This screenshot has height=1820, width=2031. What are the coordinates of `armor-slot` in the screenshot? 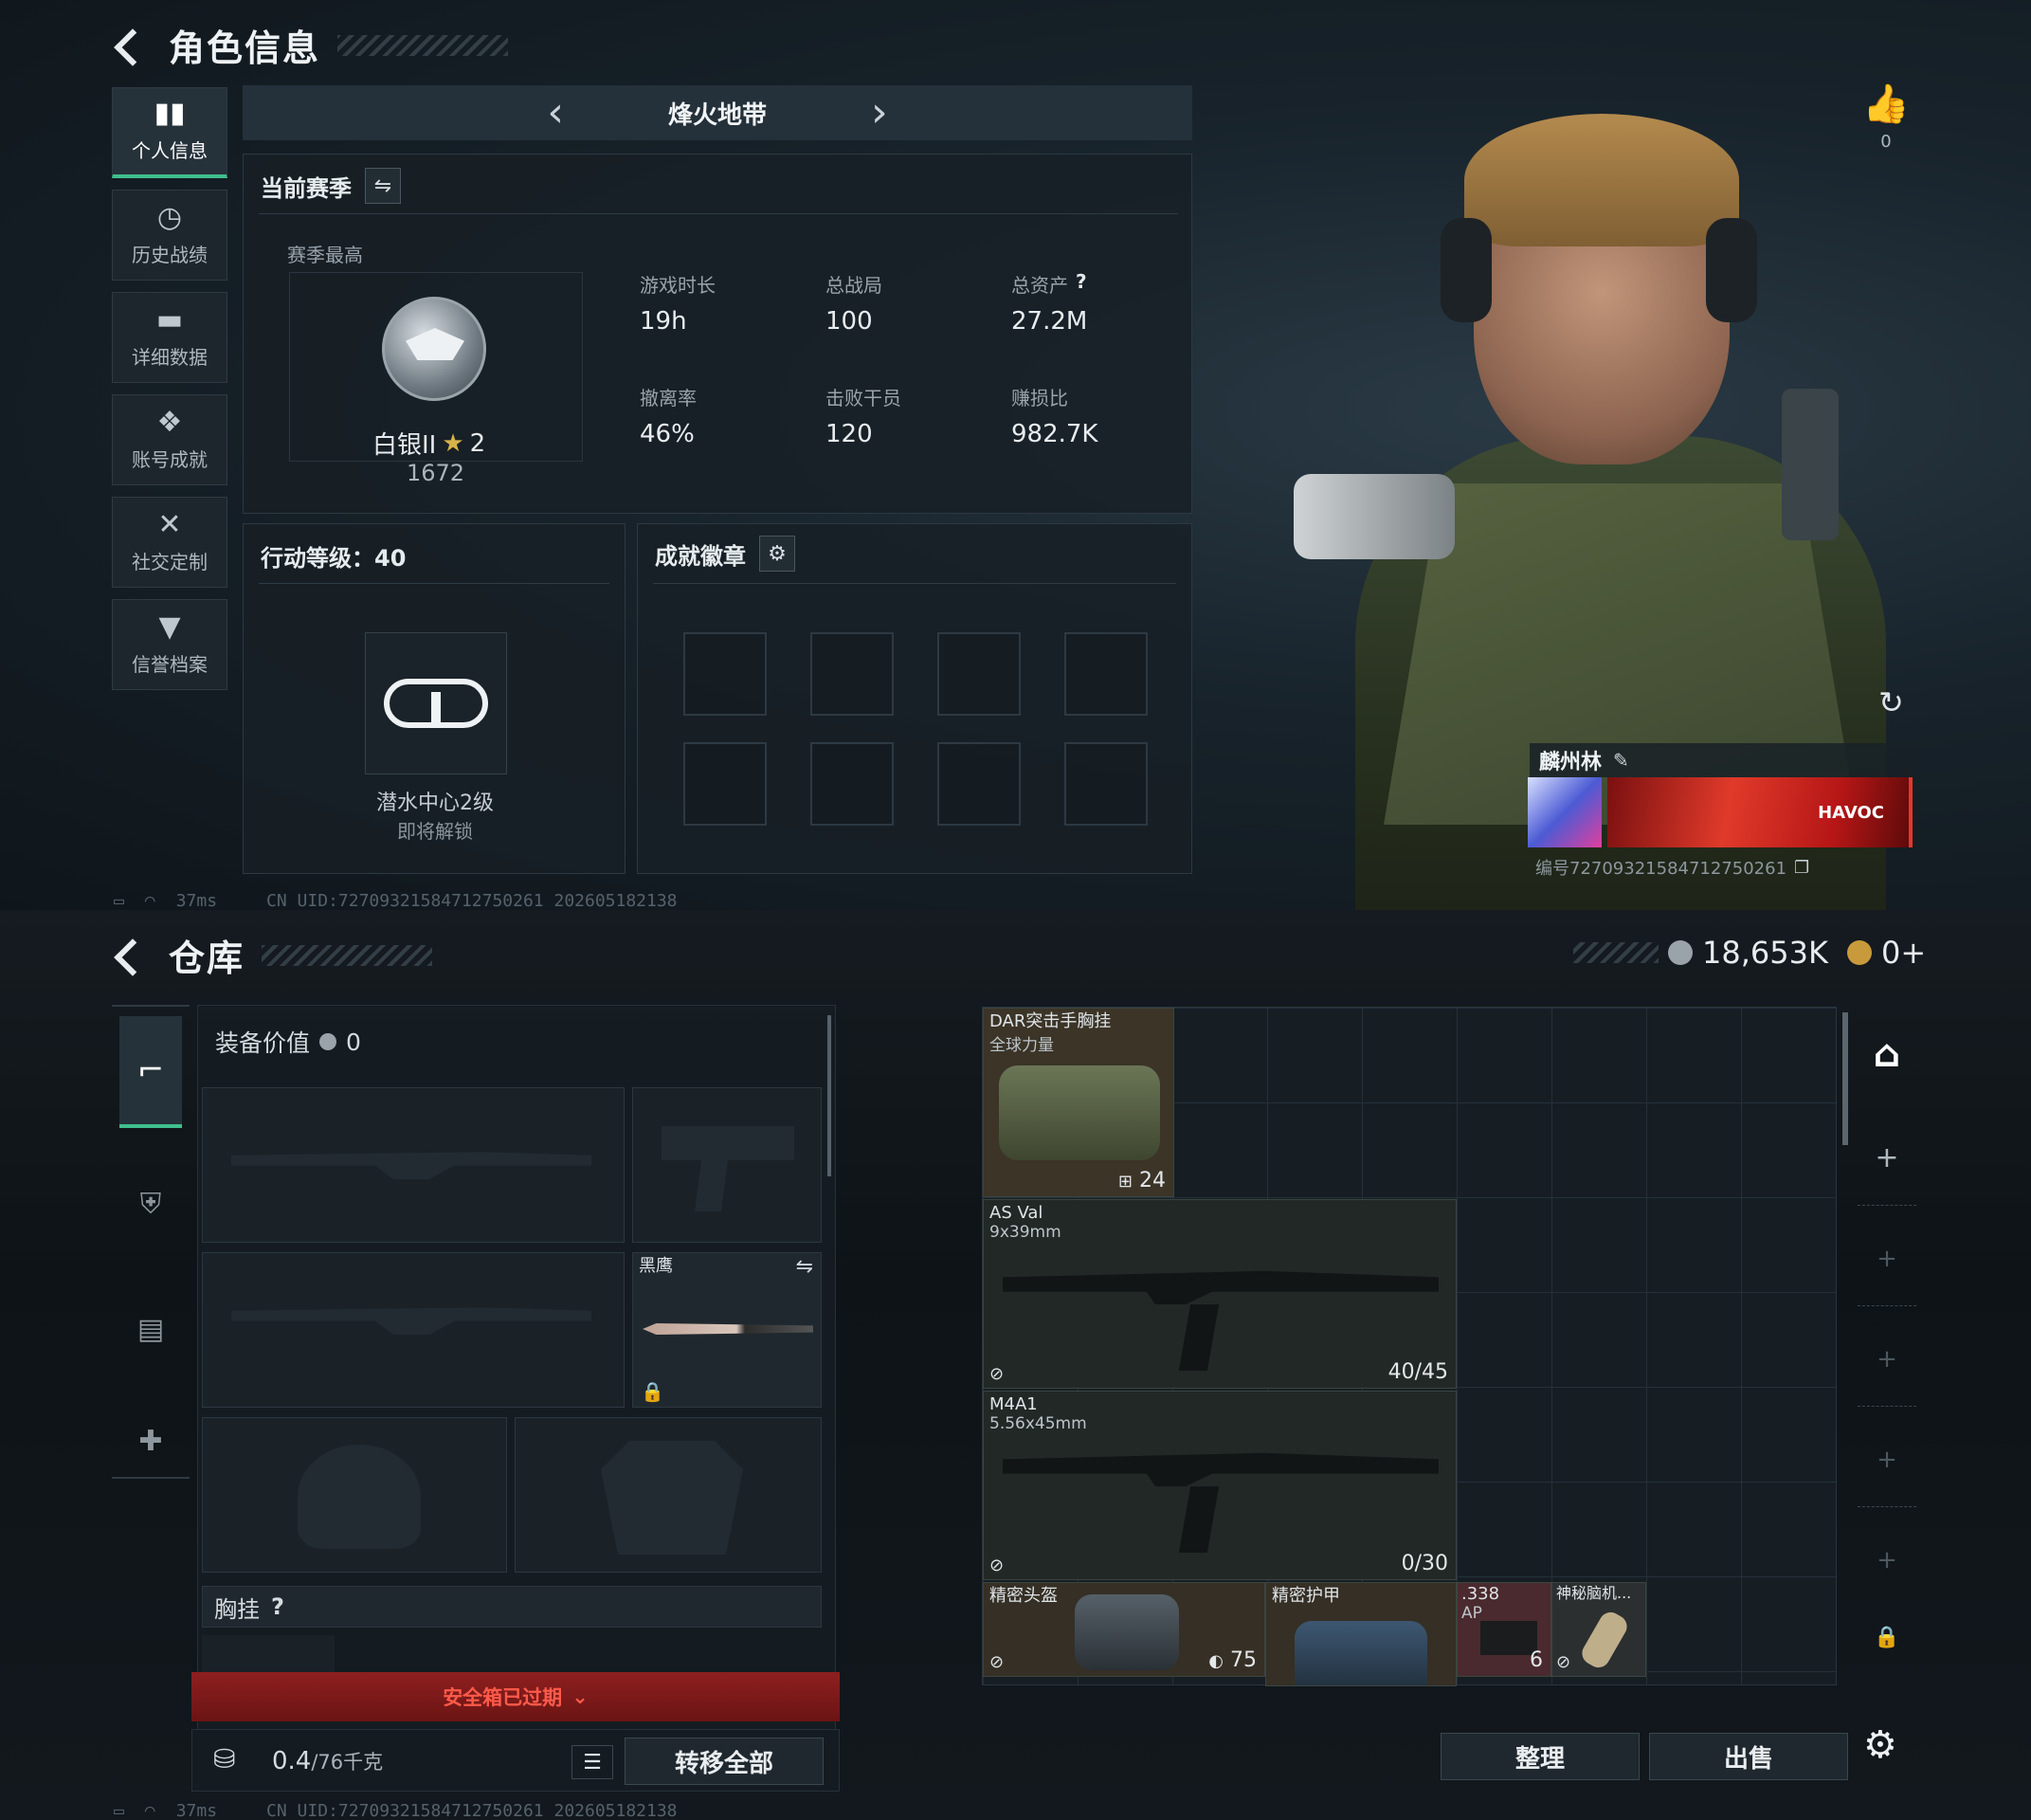 It's located at (668, 1495).